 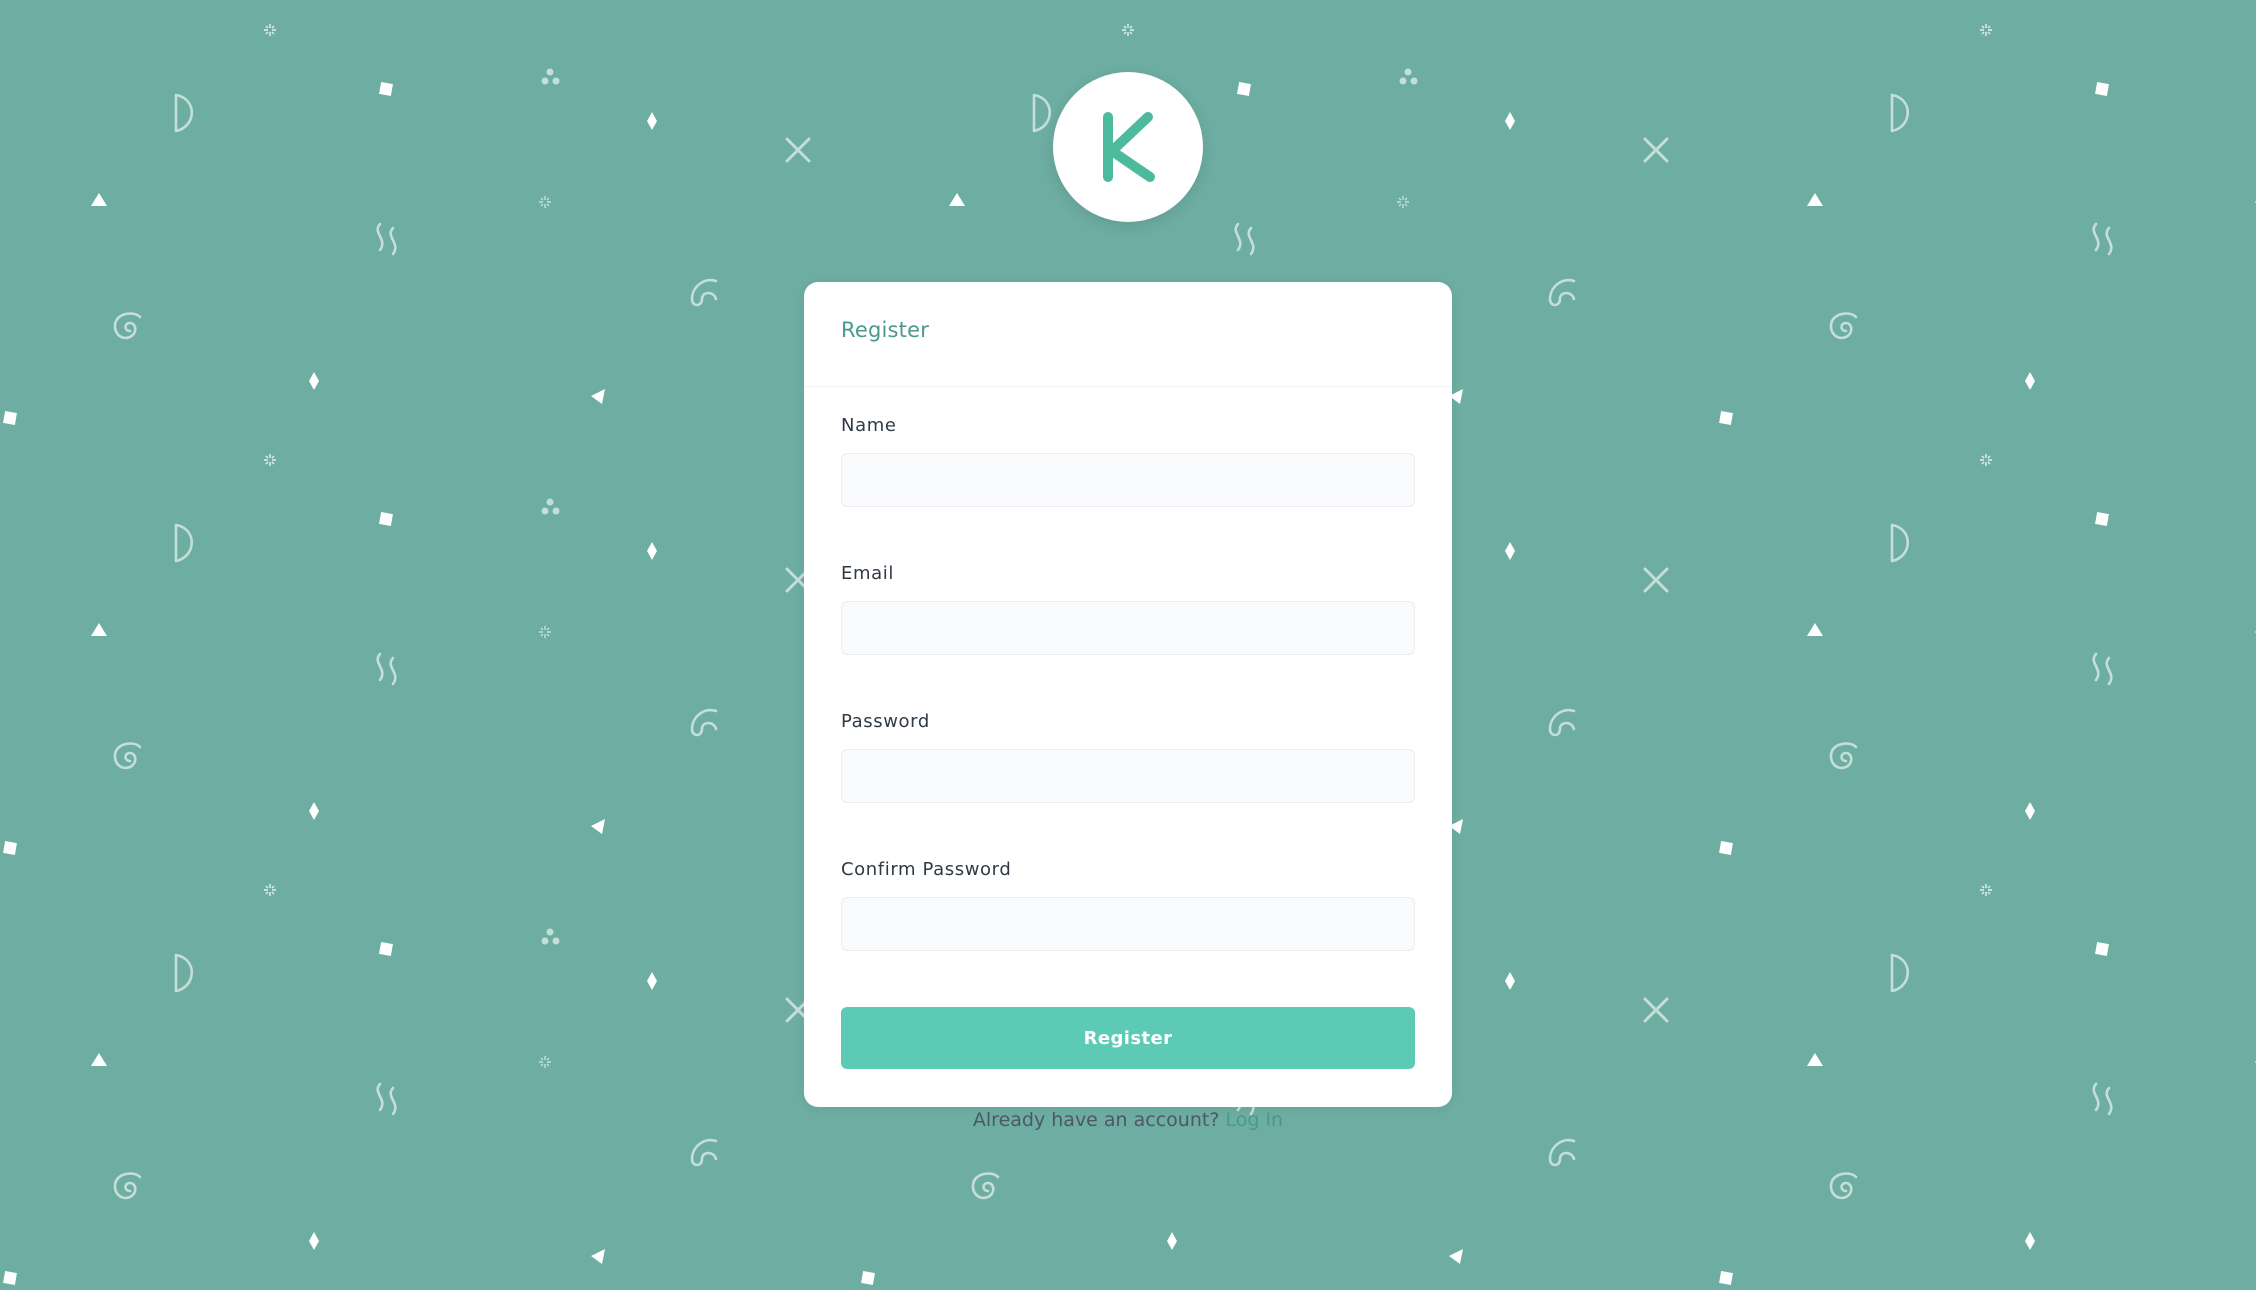 I want to click on confirm-password-input, so click(x=1128, y=924).